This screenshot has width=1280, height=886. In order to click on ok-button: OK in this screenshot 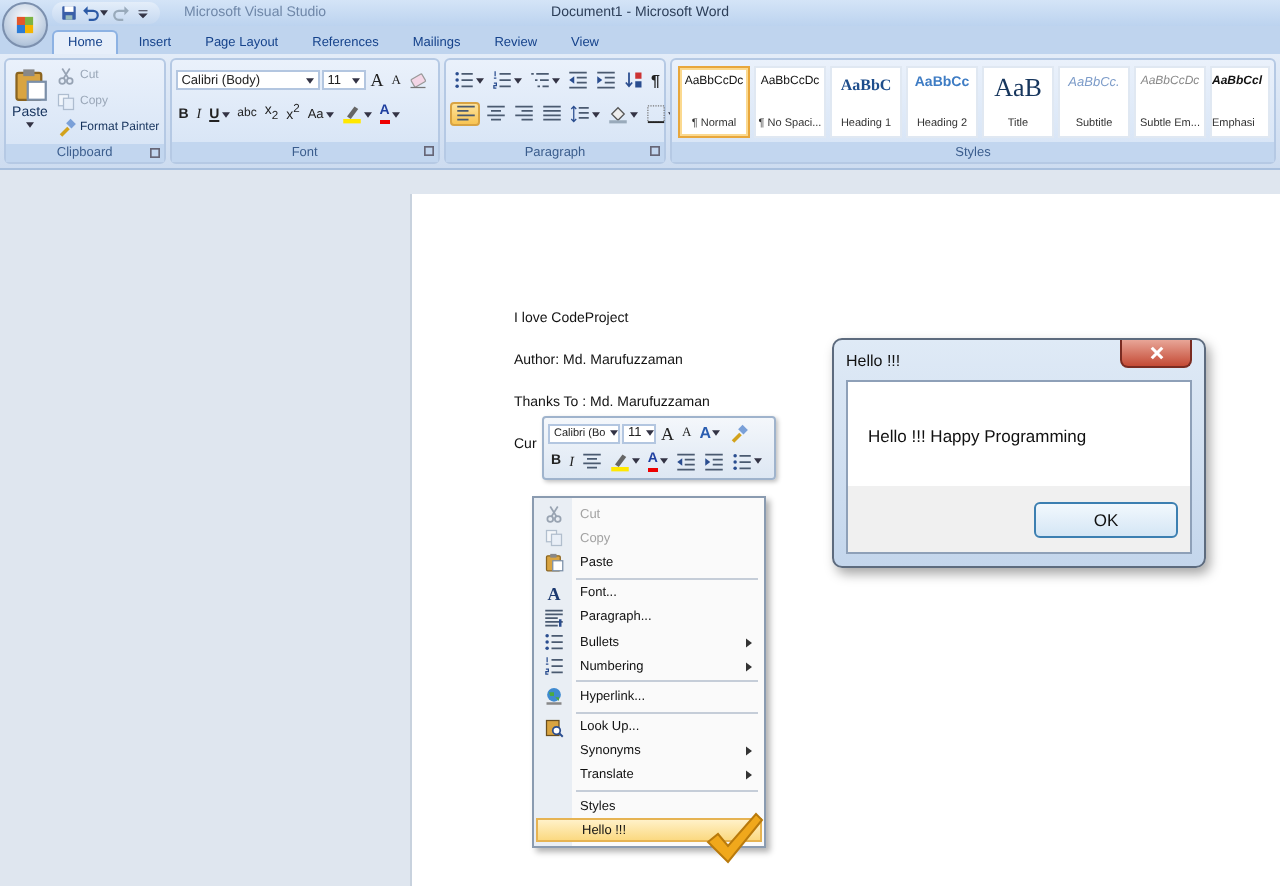, I will do `click(1106, 519)`.